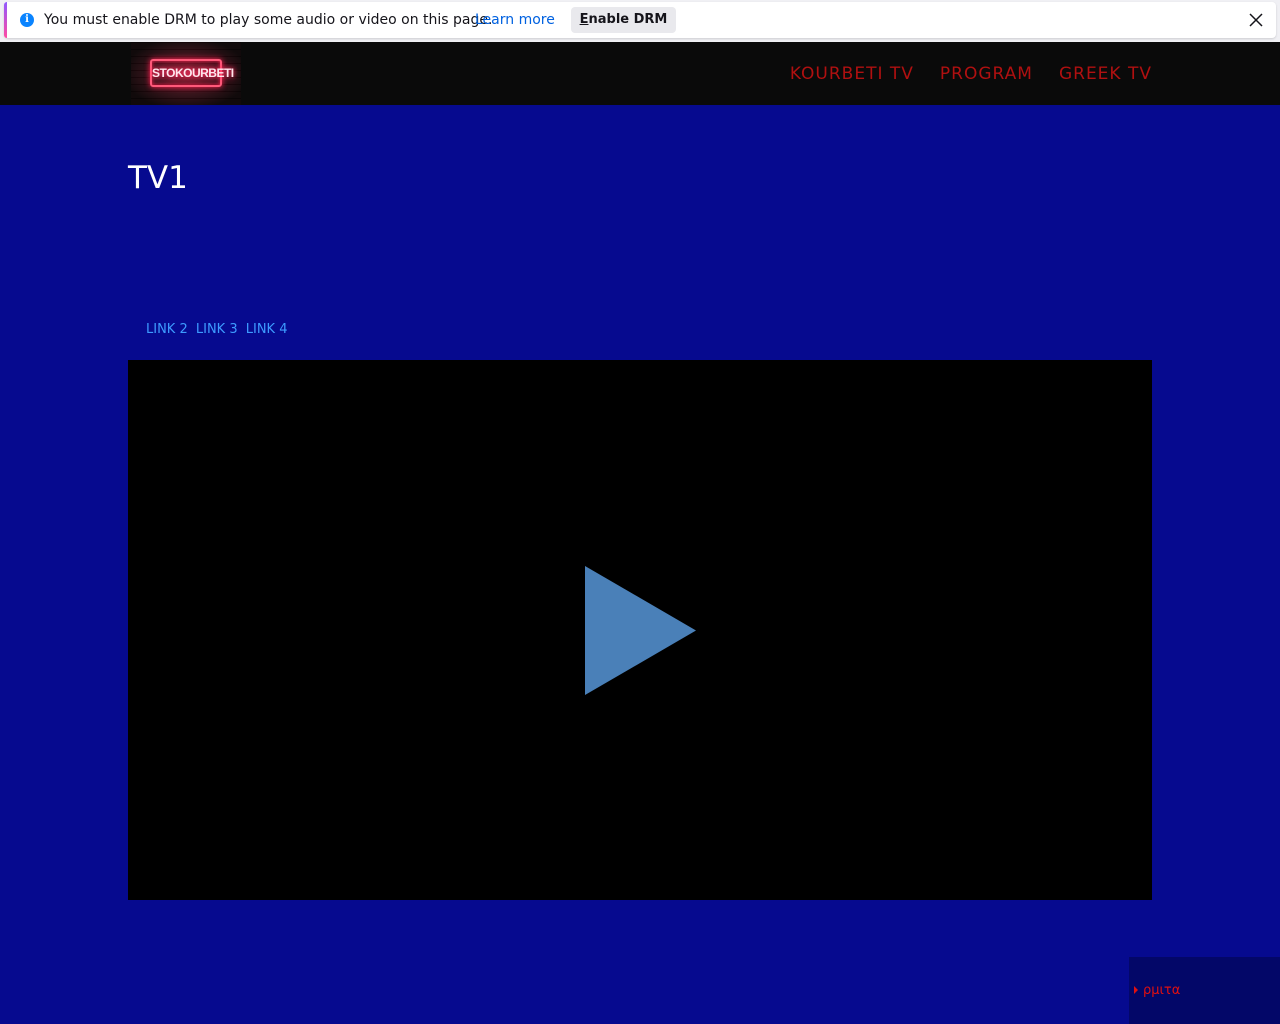 The height and width of the screenshot is (1024, 1280). I want to click on play-icon, so click(640, 630).